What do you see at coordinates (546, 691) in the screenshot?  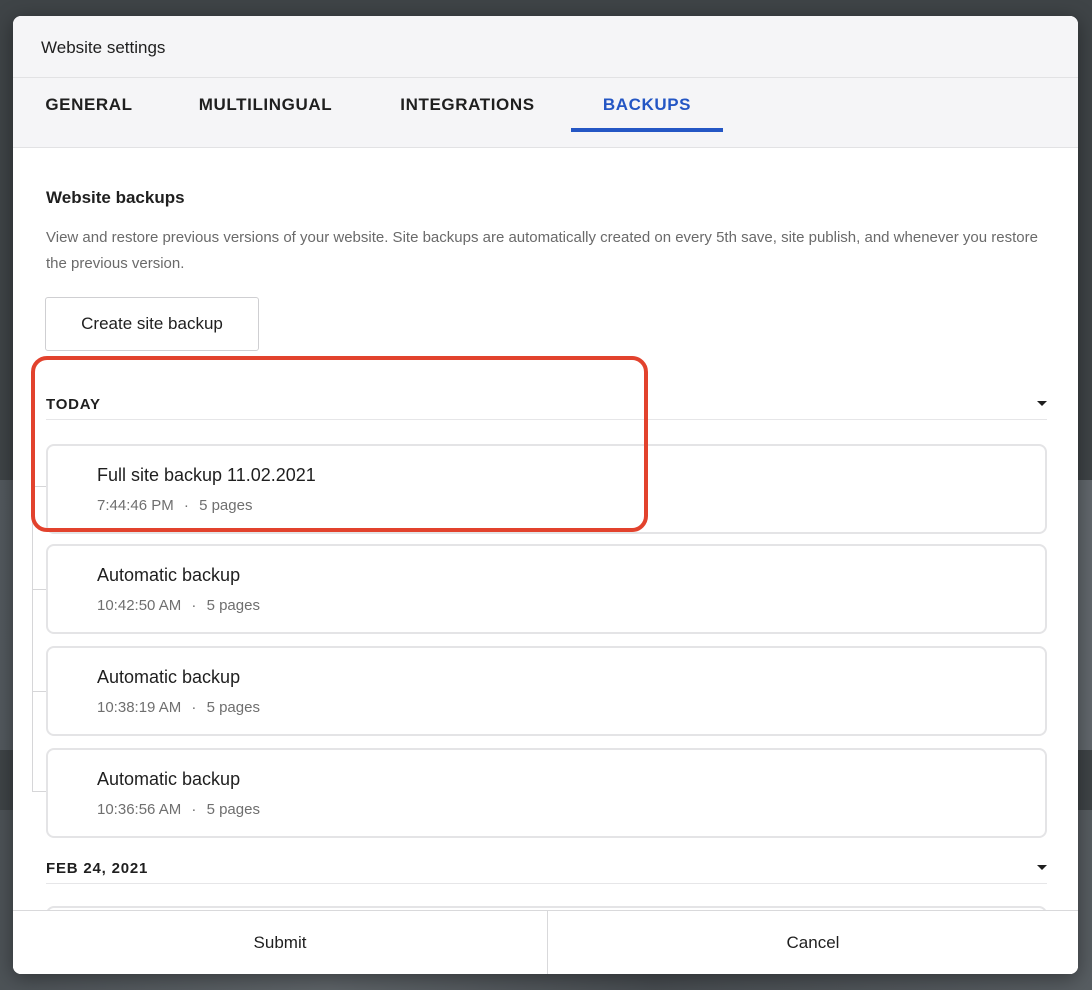 I see `backup-item: Automatic backup 10:38:19 AM · 5 pages` at bounding box center [546, 691].